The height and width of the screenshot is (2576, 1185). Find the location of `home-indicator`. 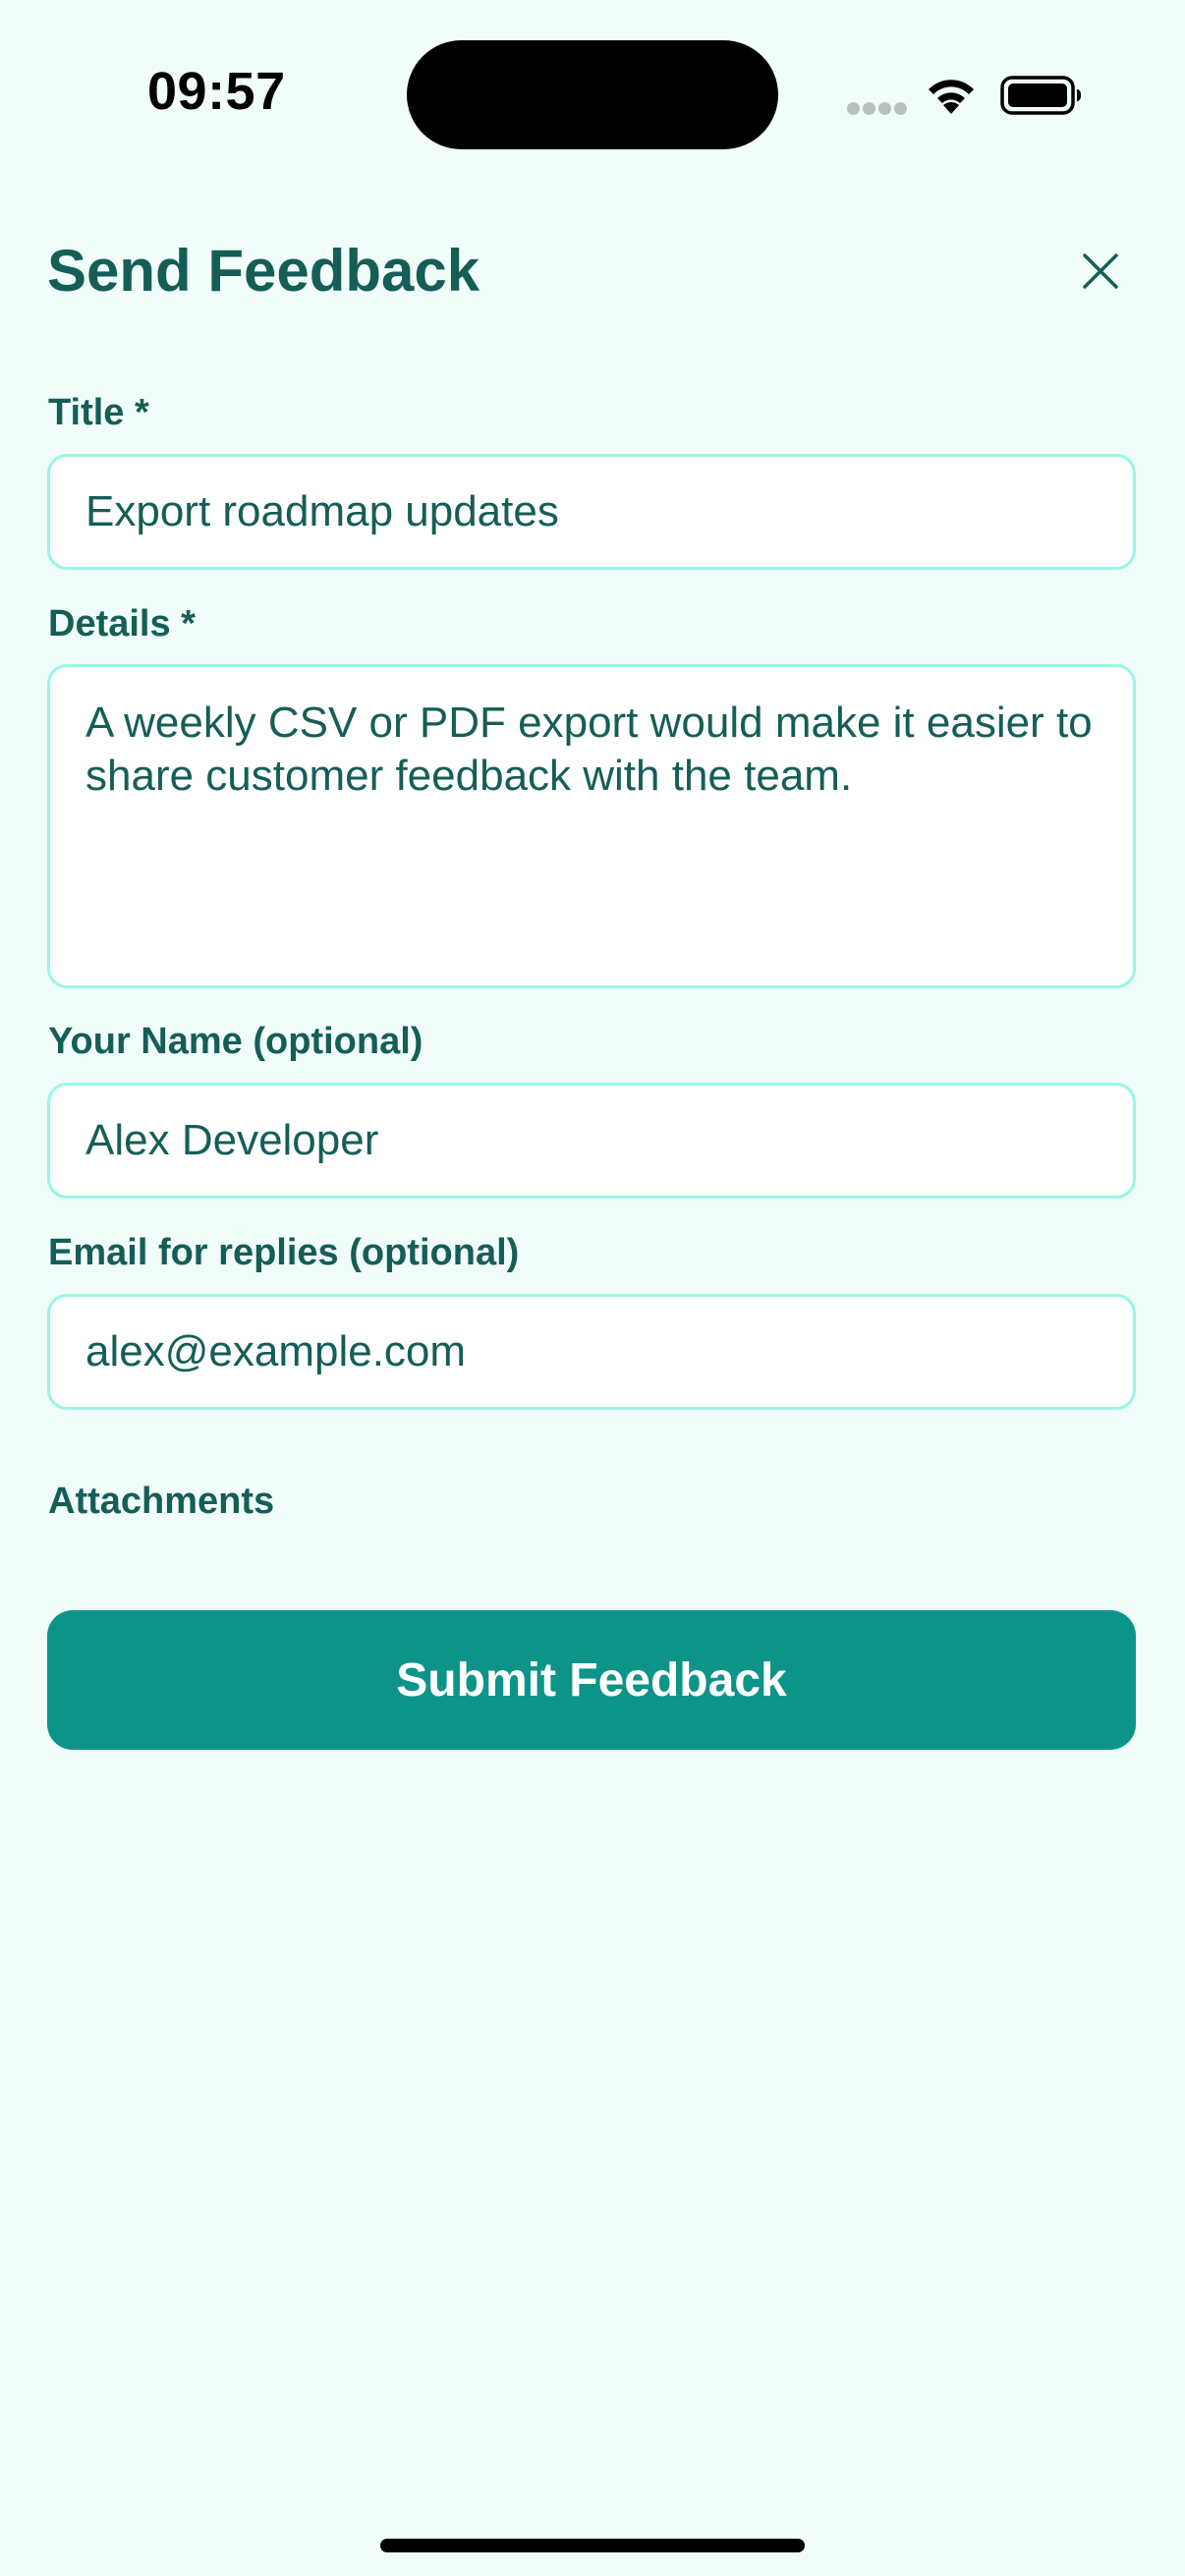

home-indicator is located at coordinates (592, 2545).